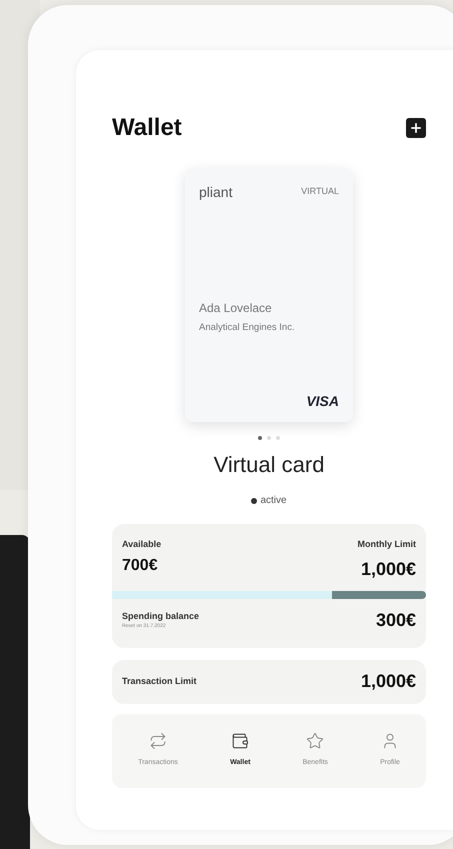  What do you see at coordinates (247, 328) in the screenshot?
I see `company-name: Analytical Engines Inc.` at bounding box center [247, 328].